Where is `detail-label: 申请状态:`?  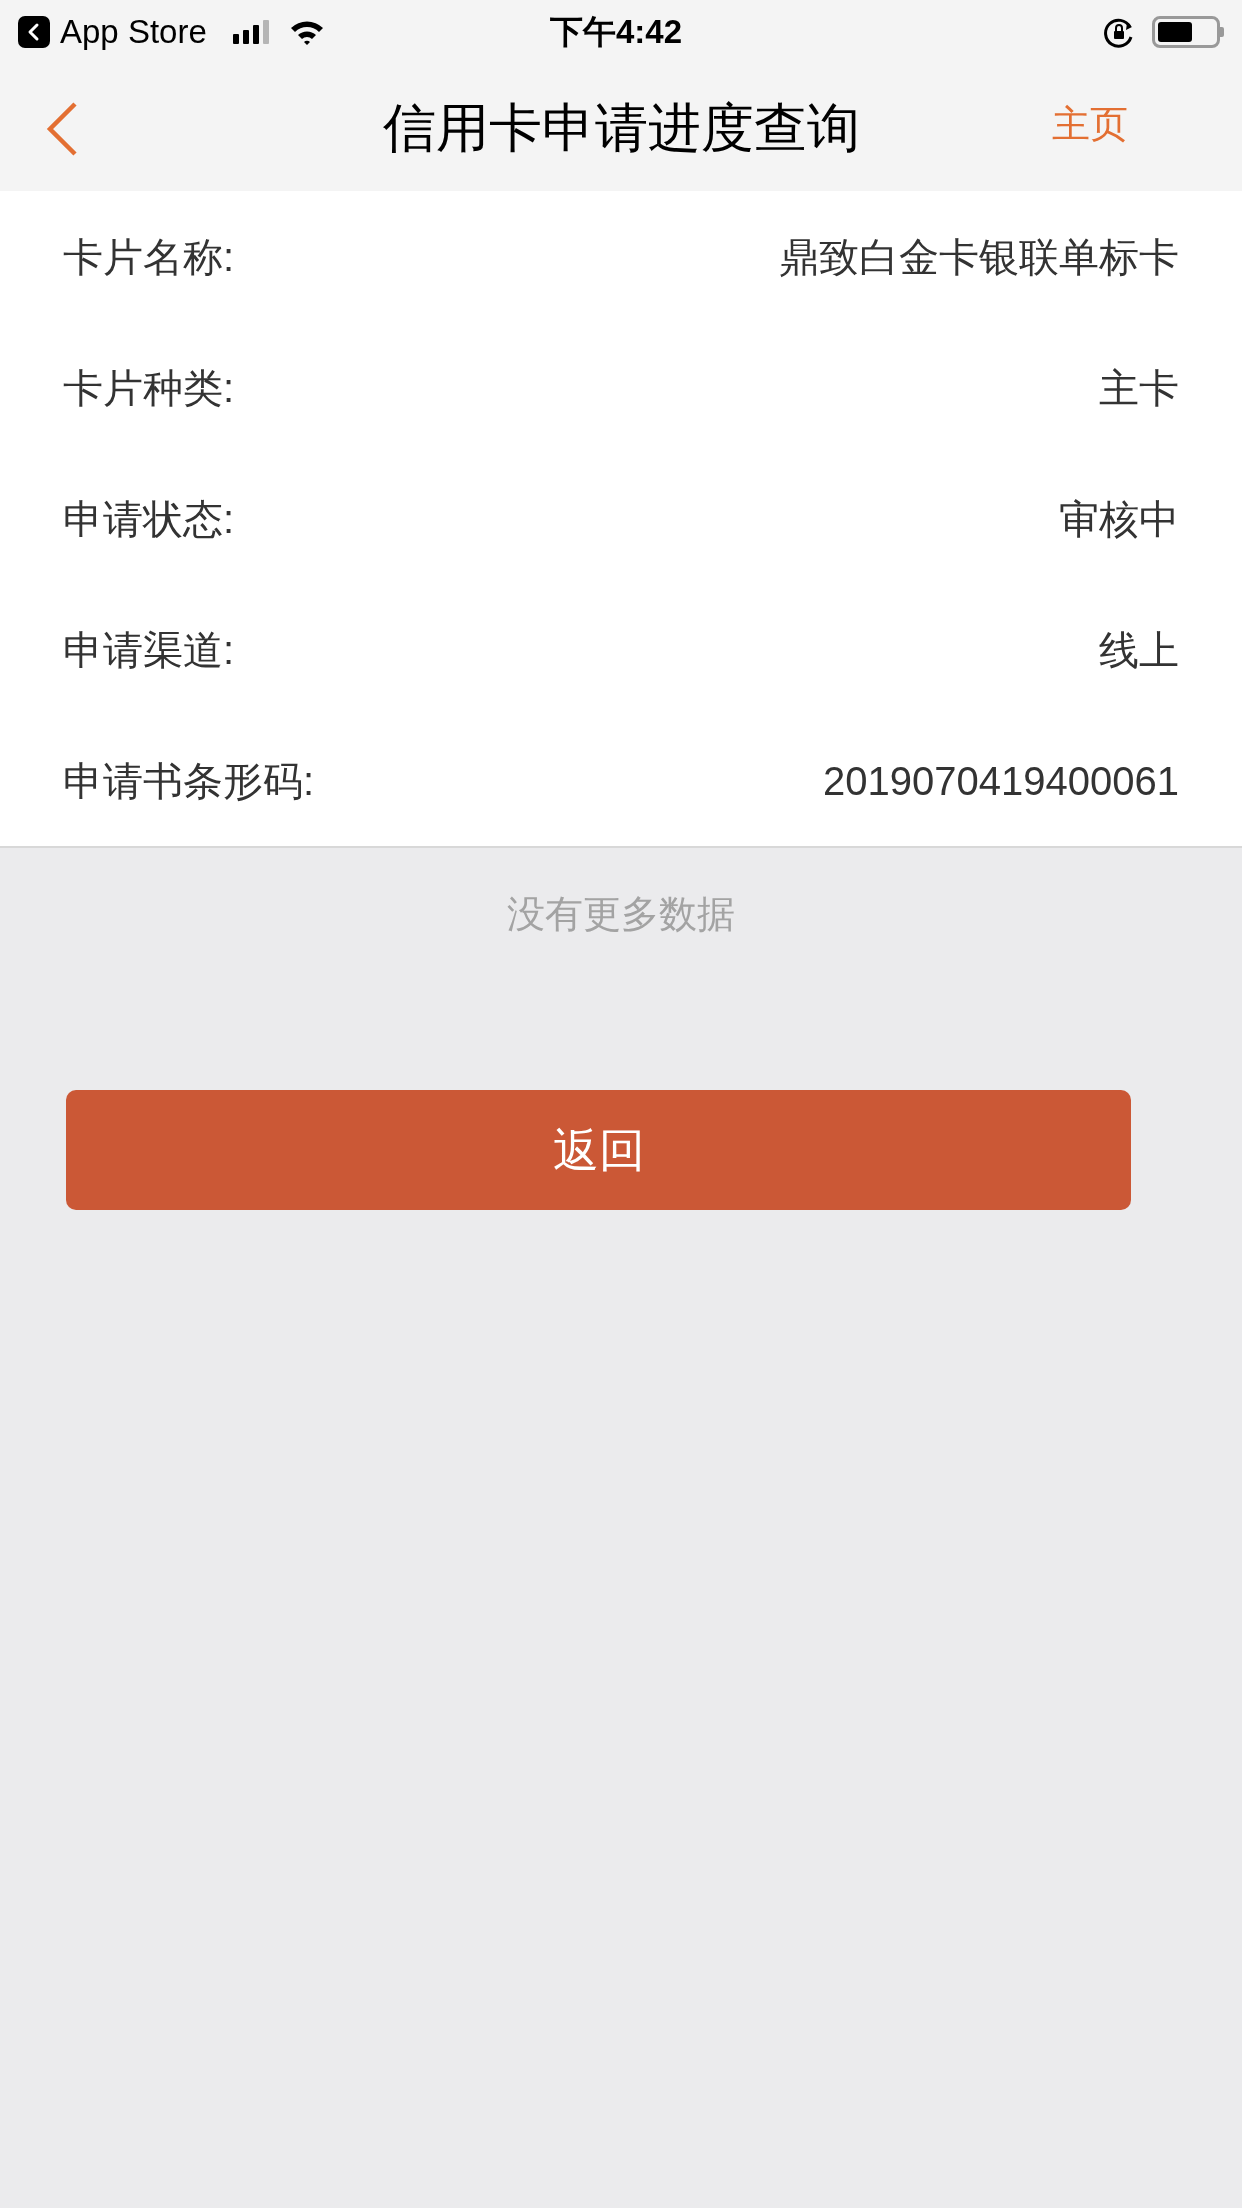
detail-label: 申请状态: is located at coordinates (149, 519).